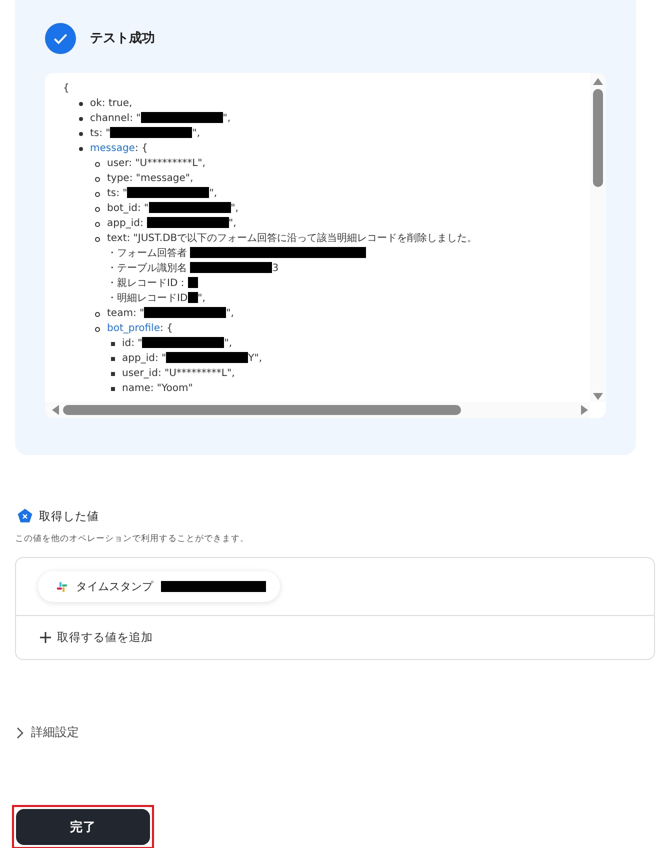  Describe the element at coordinates (66, 88) in the screenshot. I see `code-text: {` at that location.